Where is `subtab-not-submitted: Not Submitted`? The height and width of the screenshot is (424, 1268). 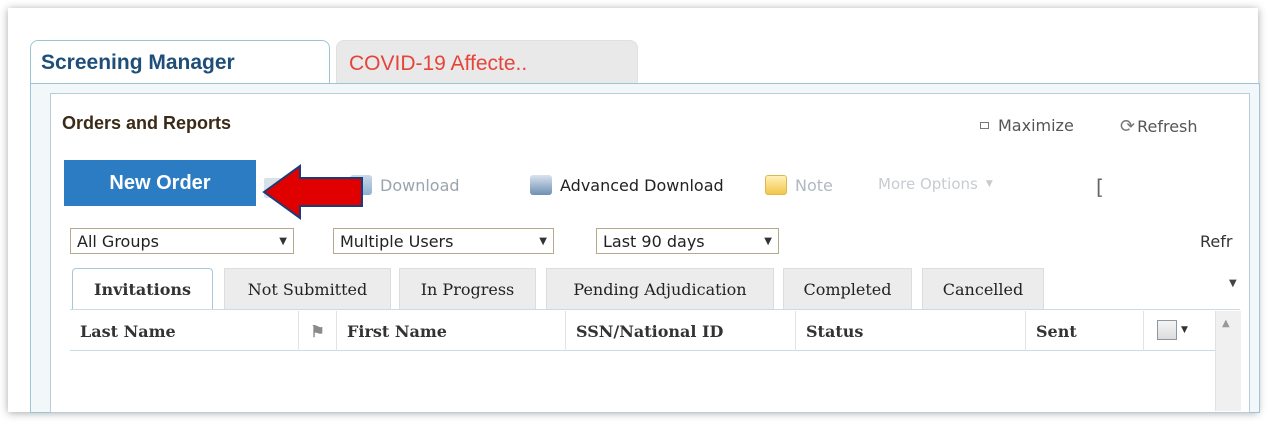 subtab-not-submitted: Not Submitted is located at coordinates (307, 289).